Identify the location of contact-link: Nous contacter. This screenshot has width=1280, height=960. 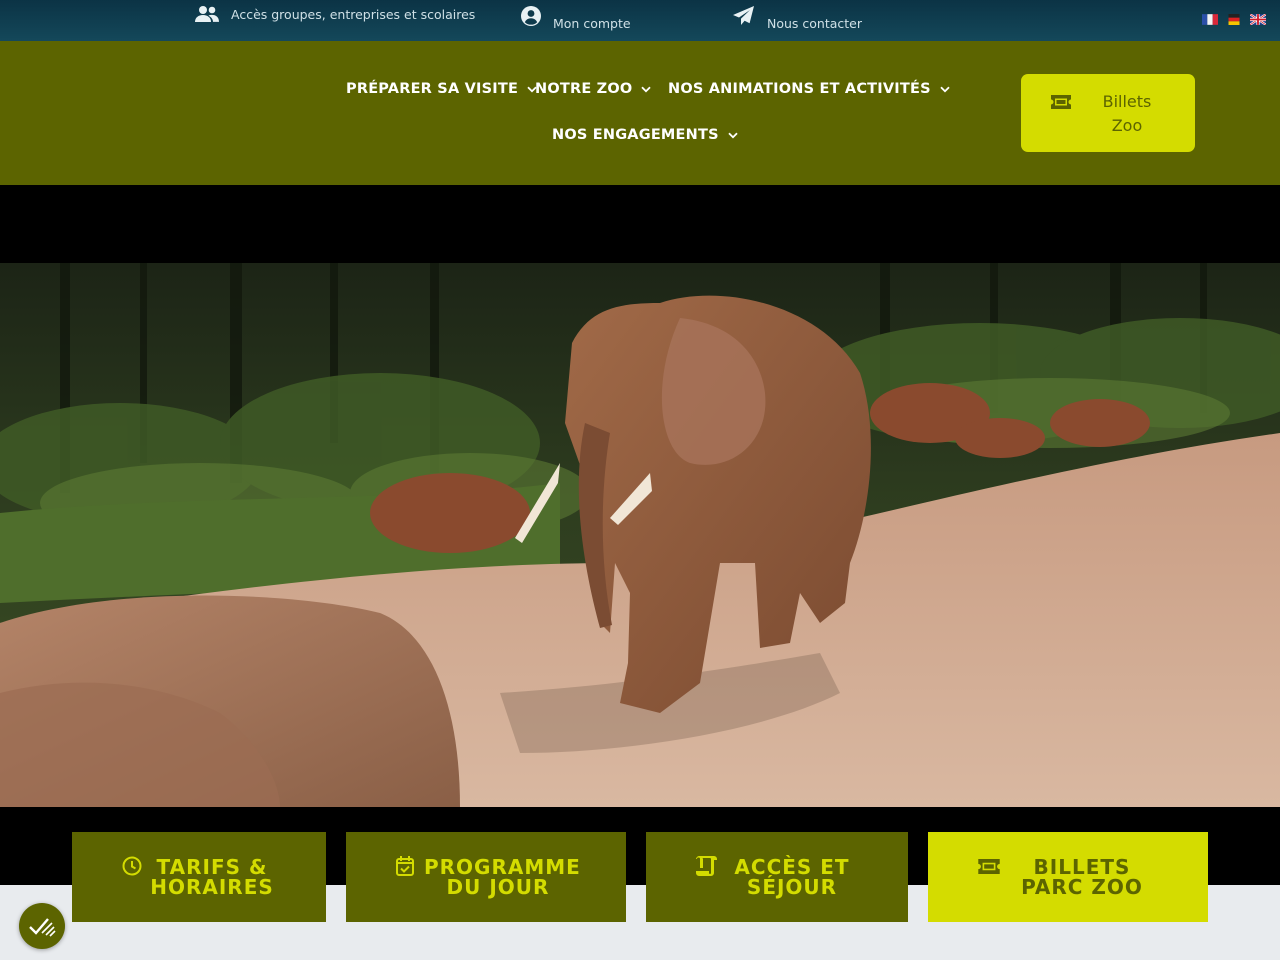
(797, 18).